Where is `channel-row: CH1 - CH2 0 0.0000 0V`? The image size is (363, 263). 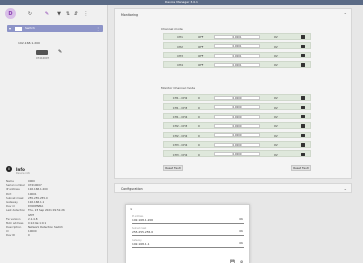
channel-row: CH1 - CH2 0 0.0000 0V is located at coordinates (237, 97).